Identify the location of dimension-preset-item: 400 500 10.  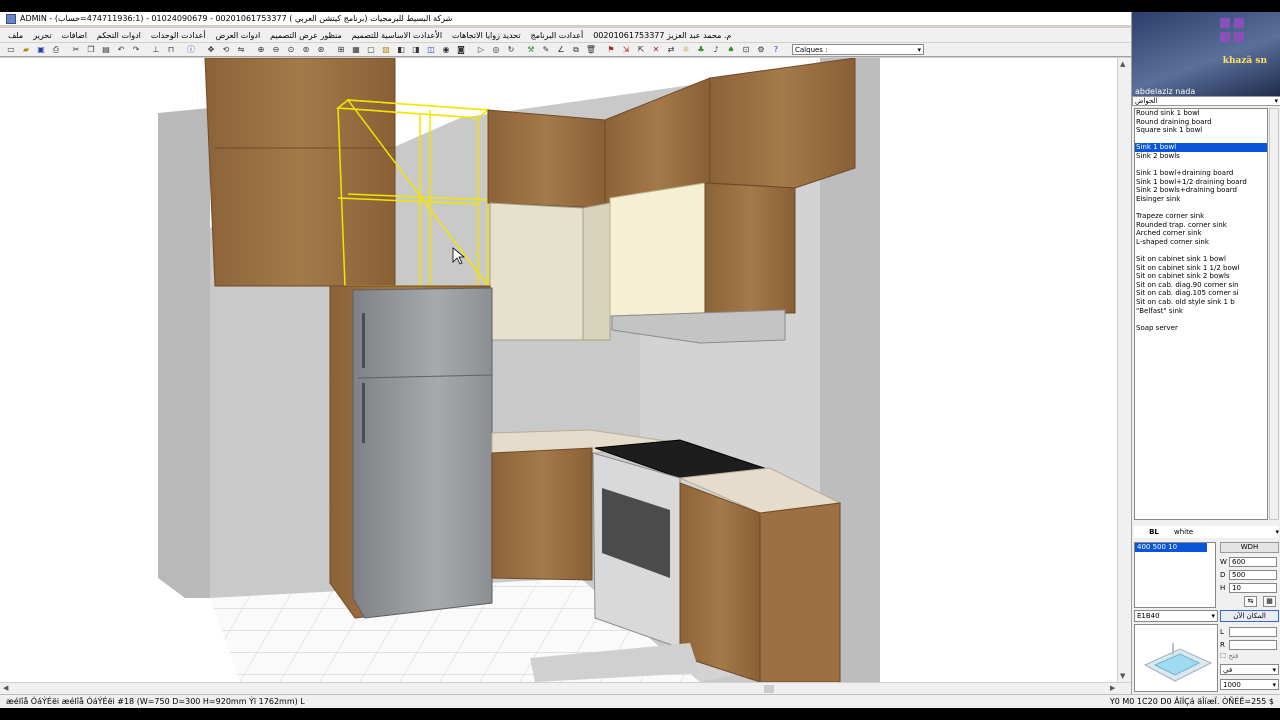
(1171, 547).